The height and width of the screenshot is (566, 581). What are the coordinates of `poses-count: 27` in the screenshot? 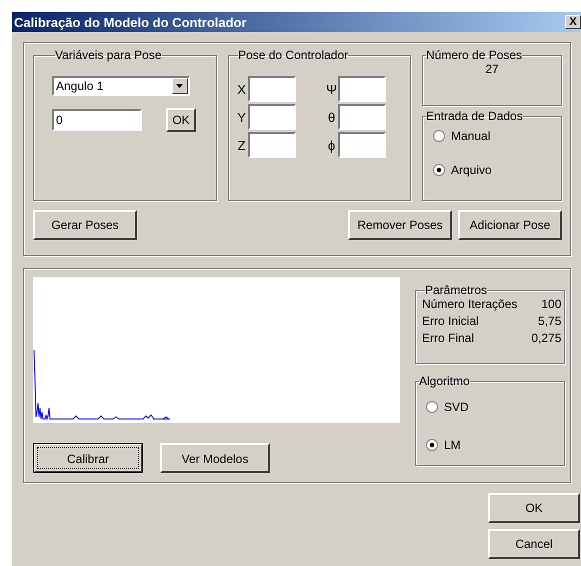 It's located at (492, 69).